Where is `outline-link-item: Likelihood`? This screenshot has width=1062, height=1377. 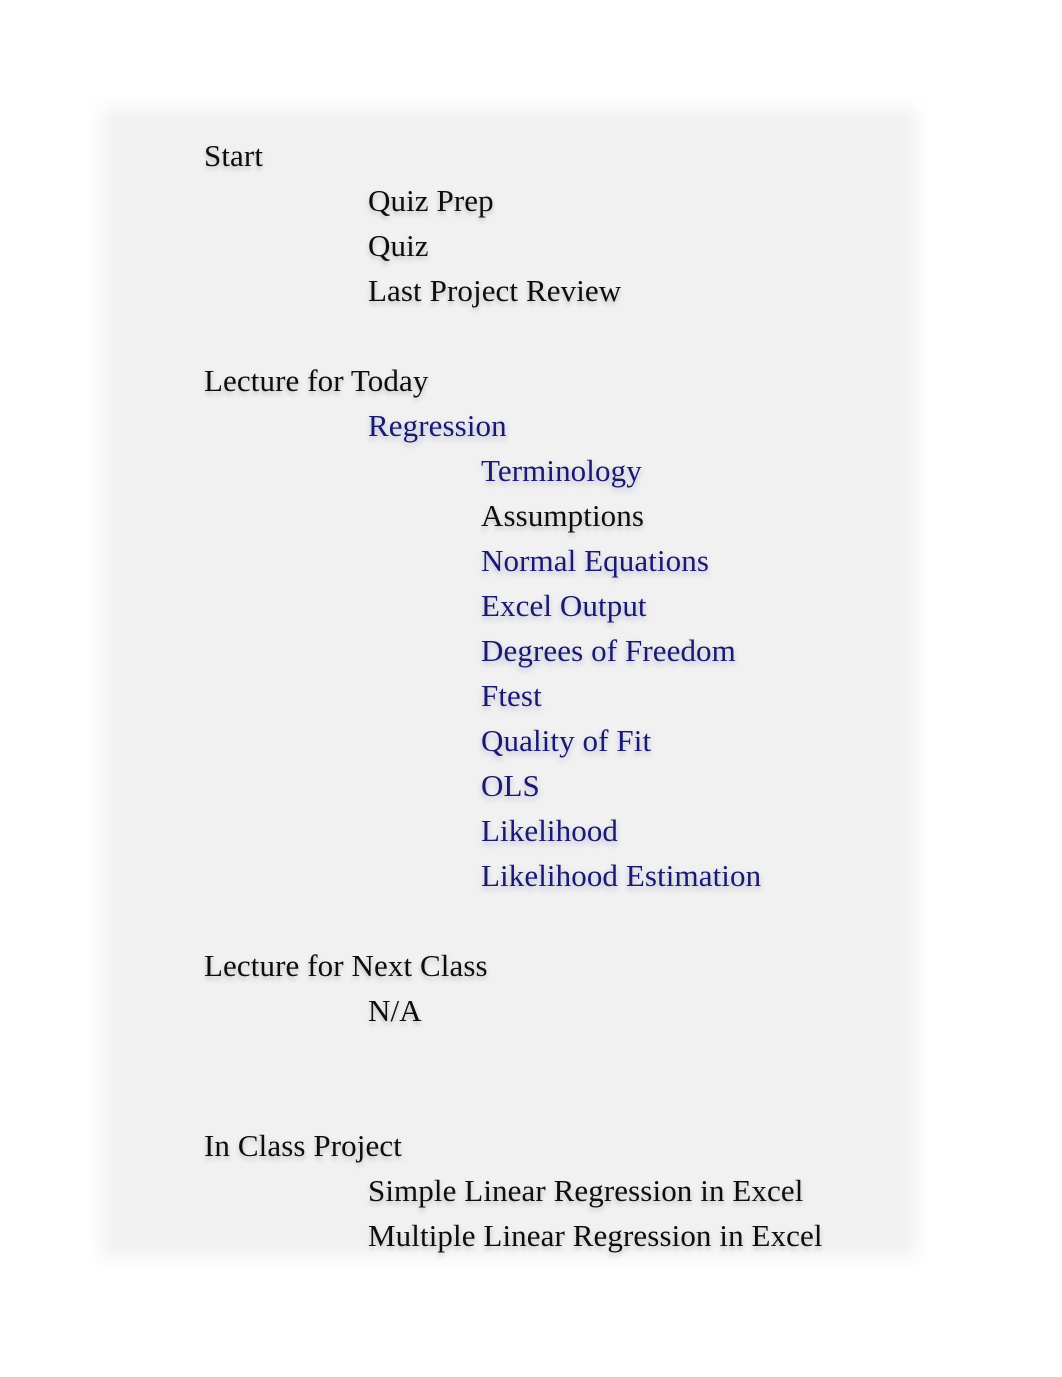
outline-link-item: Likelihood is located at coordinates (554, 830).